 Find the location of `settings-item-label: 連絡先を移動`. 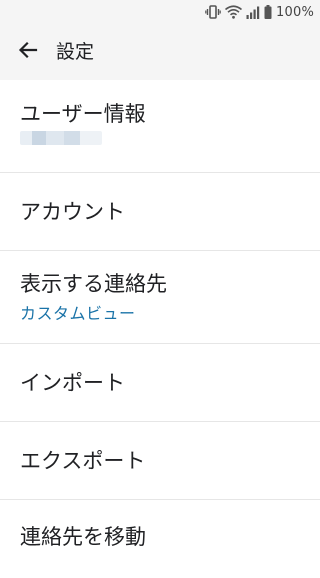

settings-item-label: 連絡先を移動 is located at coordinates (83, 537).